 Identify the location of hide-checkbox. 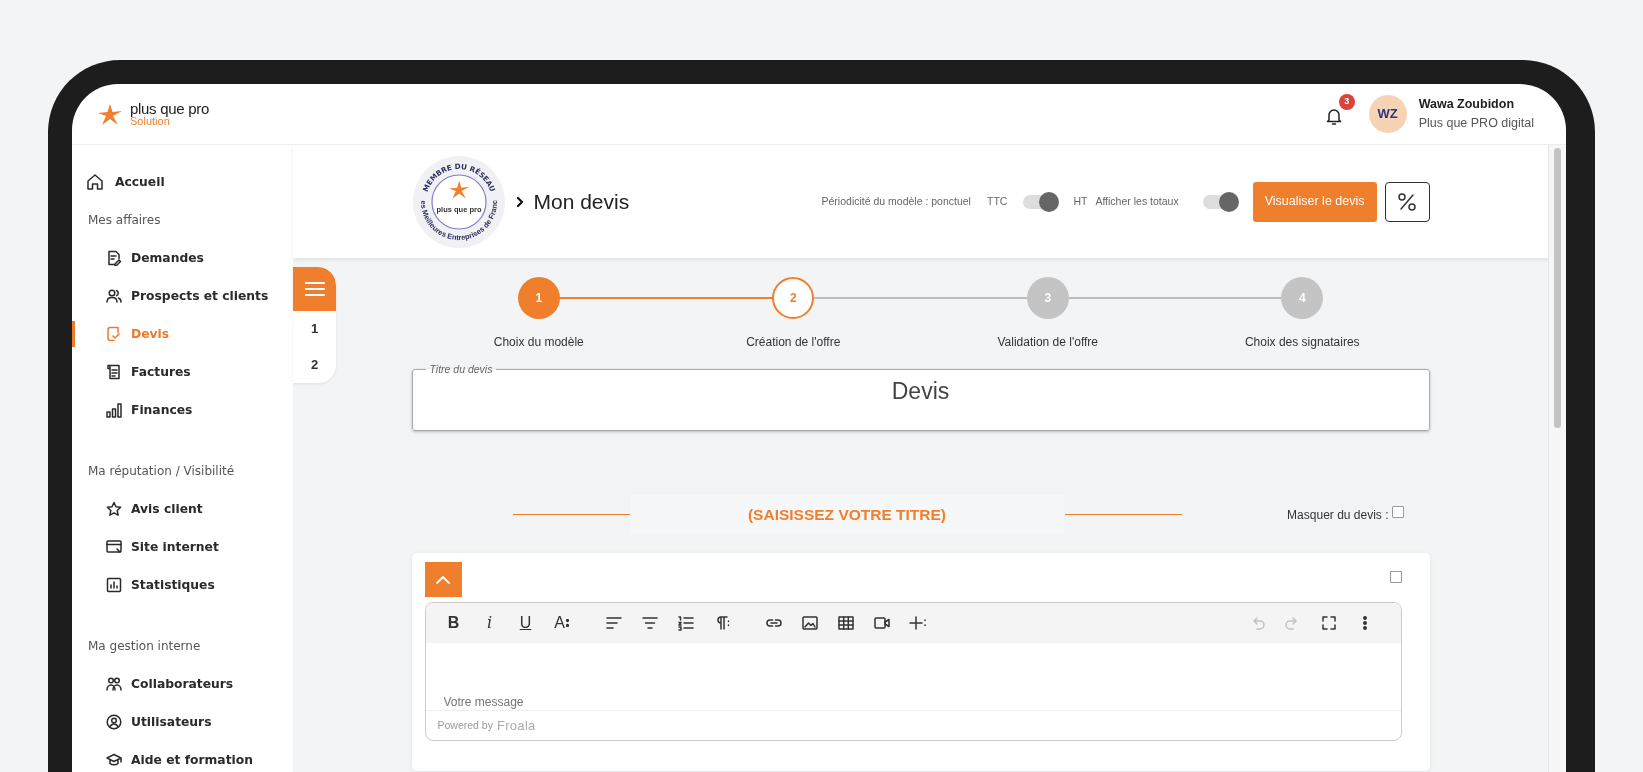
(1397, 511).